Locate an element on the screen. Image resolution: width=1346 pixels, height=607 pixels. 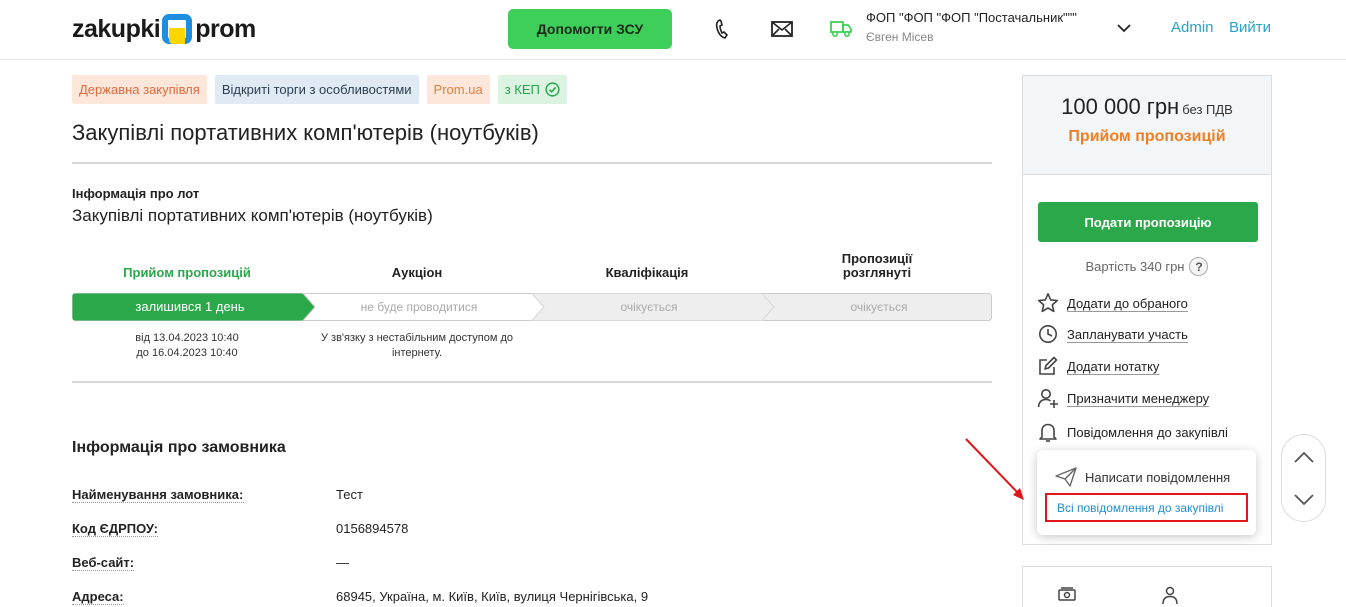
secondary-side-panel is located at coordinates (1147, 586).